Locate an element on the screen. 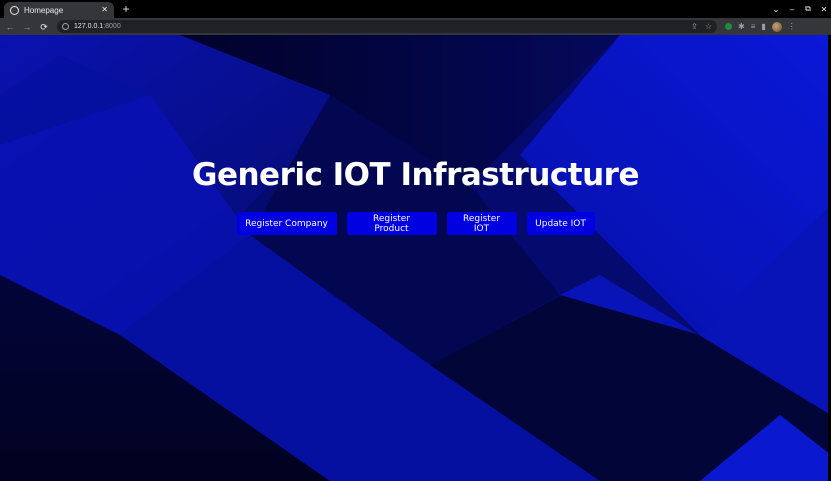 Image resolution: width=831 pixels, height=481 pixels. tab-search-icon: ⌄ is located at coordinates (776, 9).